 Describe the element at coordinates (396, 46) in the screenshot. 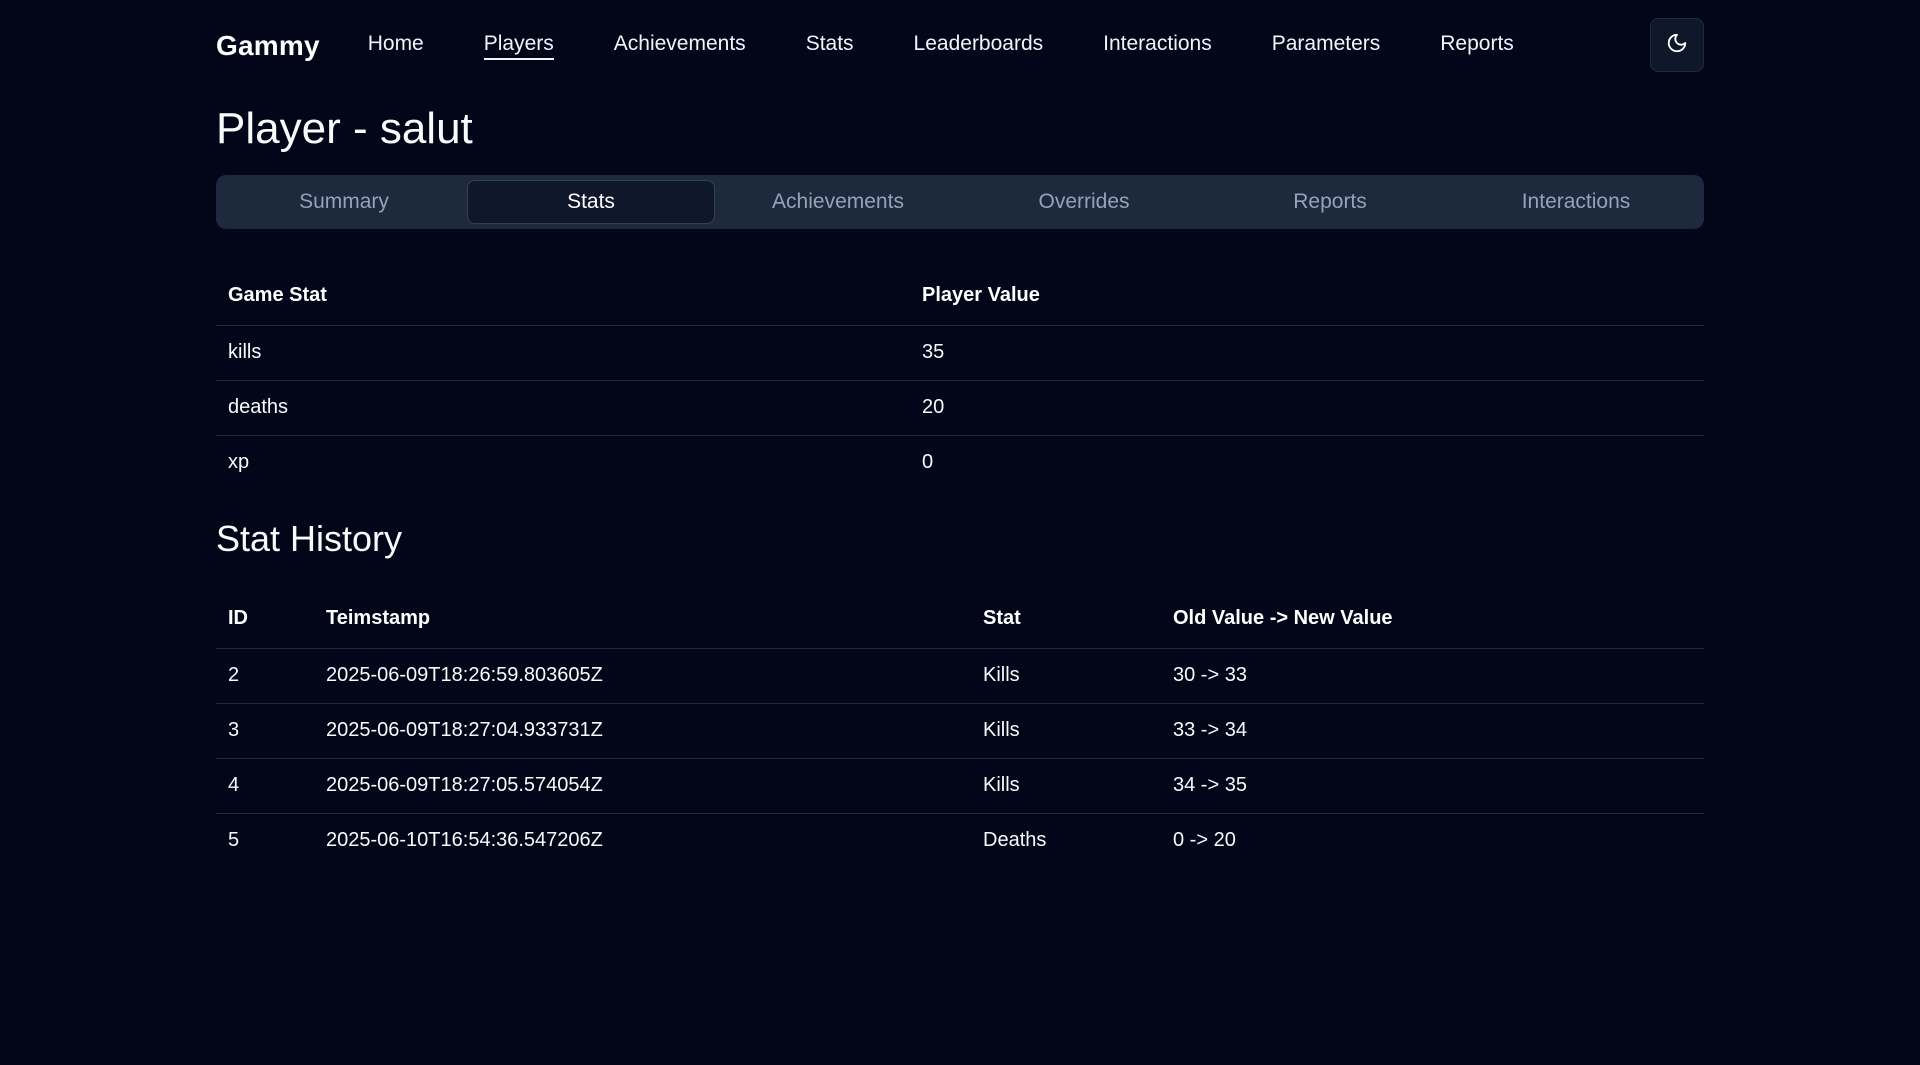

I see `nav-link-home: Home` at that location.